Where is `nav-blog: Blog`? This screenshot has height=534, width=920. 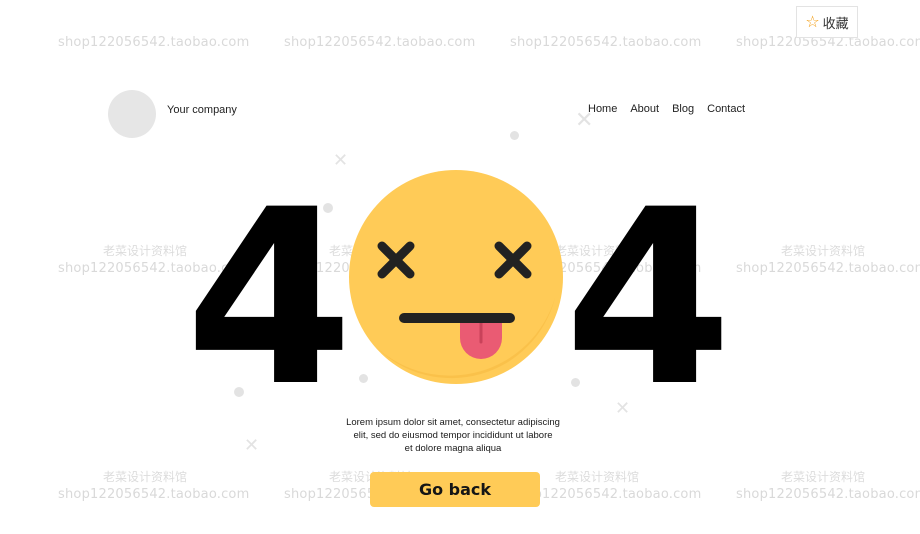 nav-blog: Blog is located at coordinates (683, 109).